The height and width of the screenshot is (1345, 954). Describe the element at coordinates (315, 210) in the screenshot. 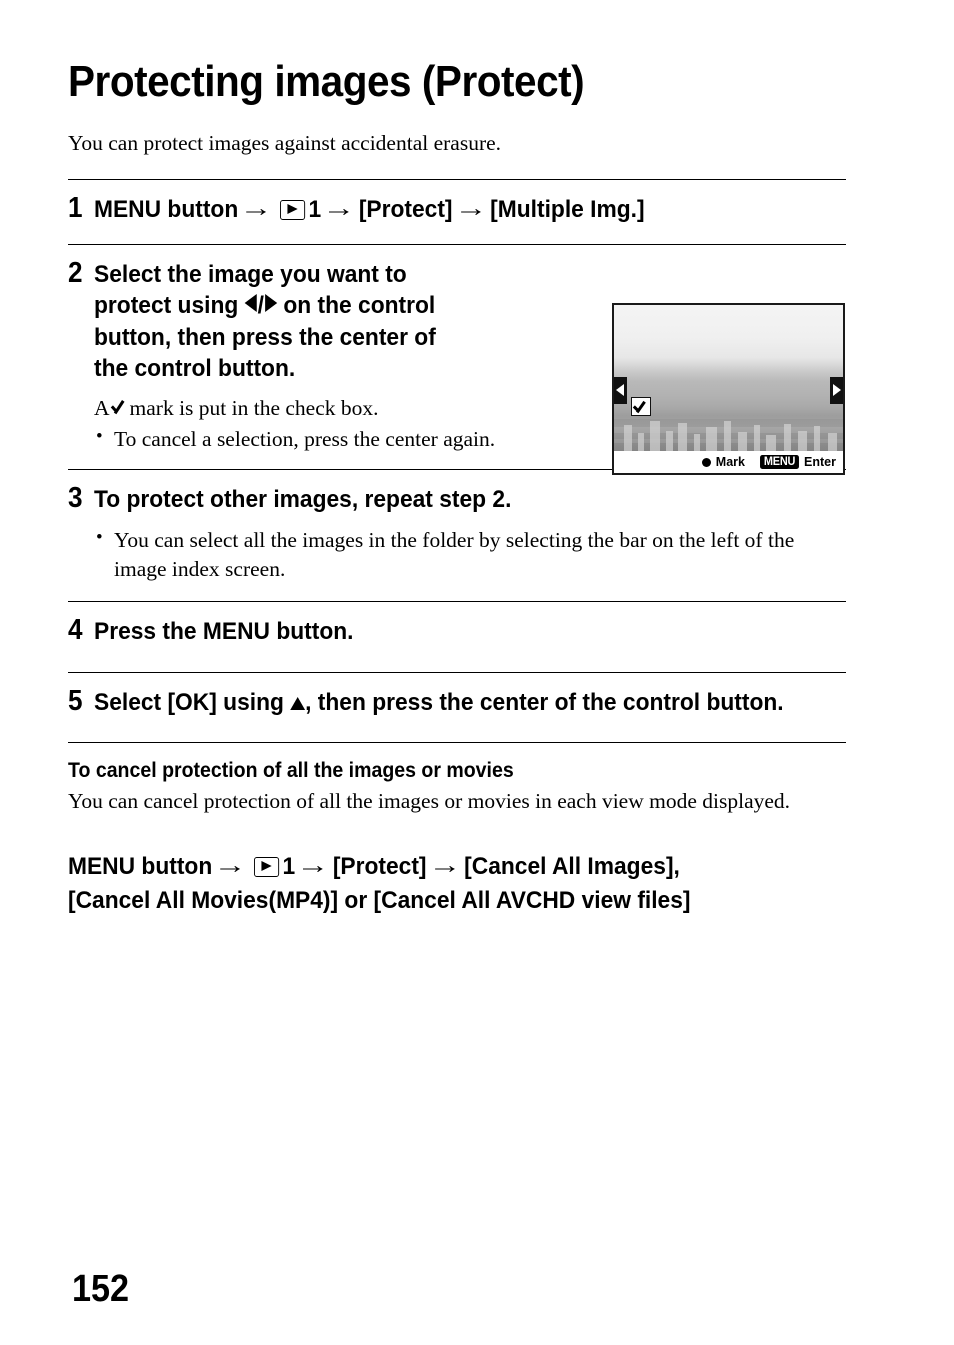

I see `step-1-tab-number: 1` at that location.